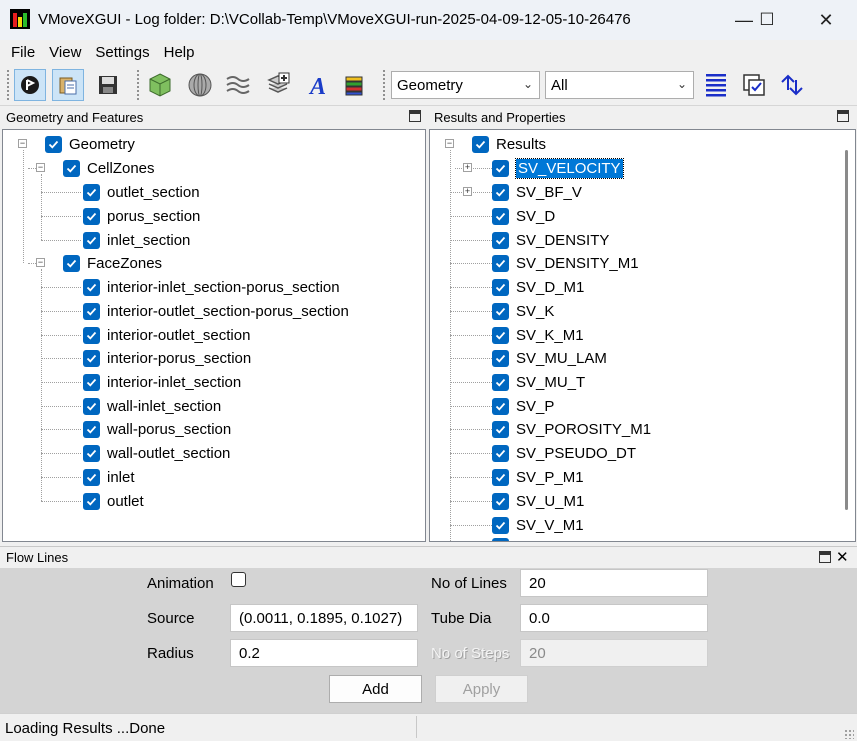 Image resolution: width=857 pixels, height=741 pixels. Describe the element at coordinates (509, 144) in the screenshot. I see `tree-item-results: Results` at that location.